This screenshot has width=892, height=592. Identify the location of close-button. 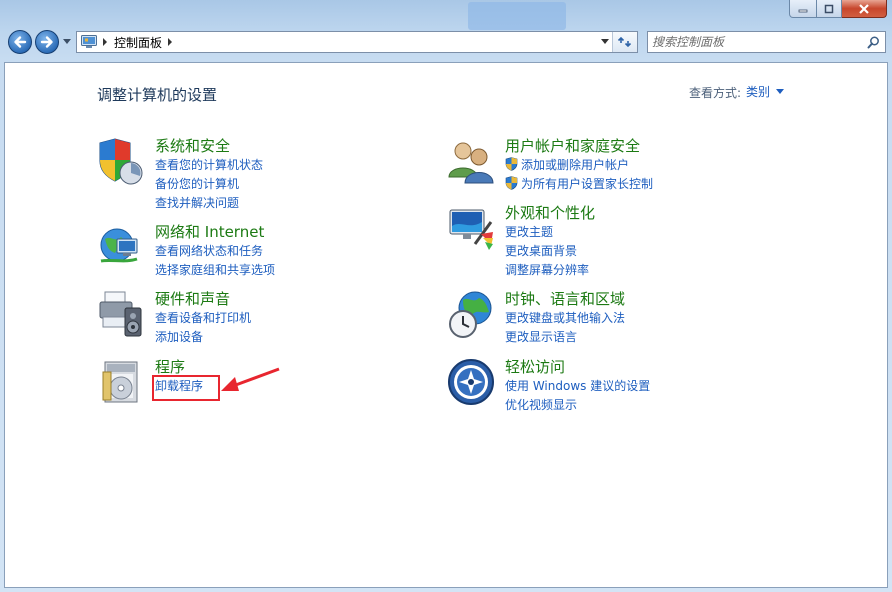
(864, 9).